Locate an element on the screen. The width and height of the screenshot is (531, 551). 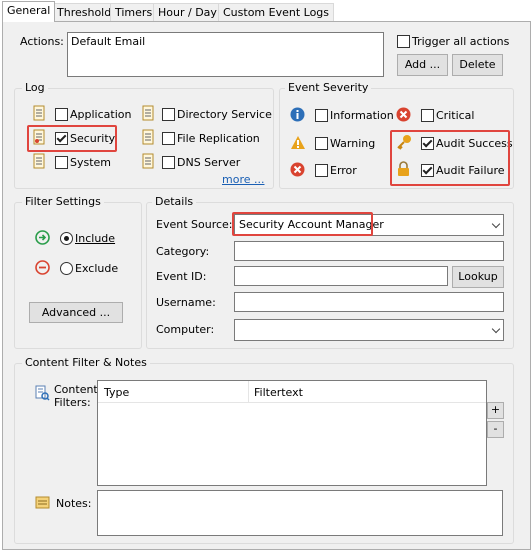
table-header: Type Filtertext is located at coordinates (292, 392).